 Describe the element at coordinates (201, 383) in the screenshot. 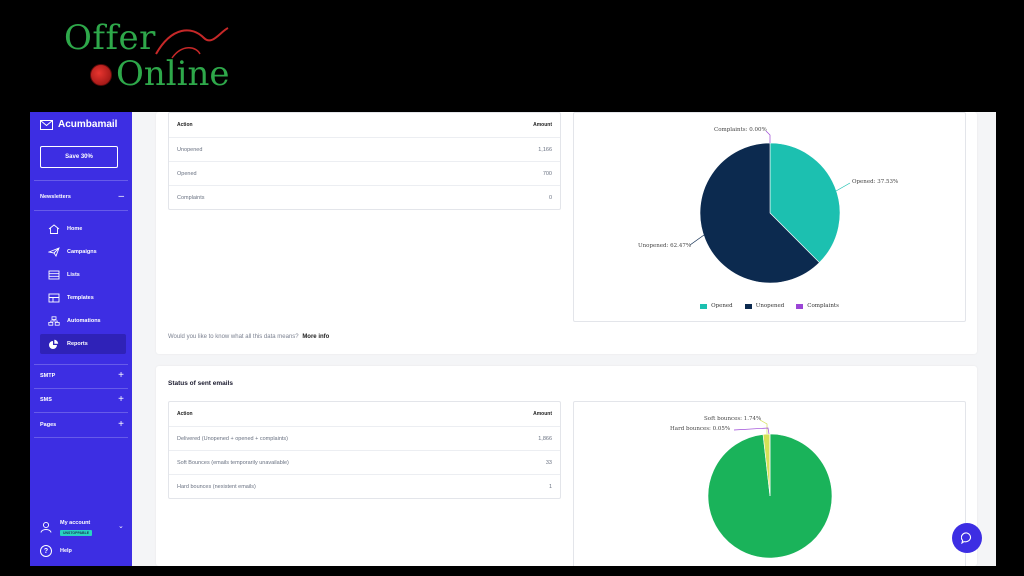

I see `section-title: Status of sent emails` at that location.